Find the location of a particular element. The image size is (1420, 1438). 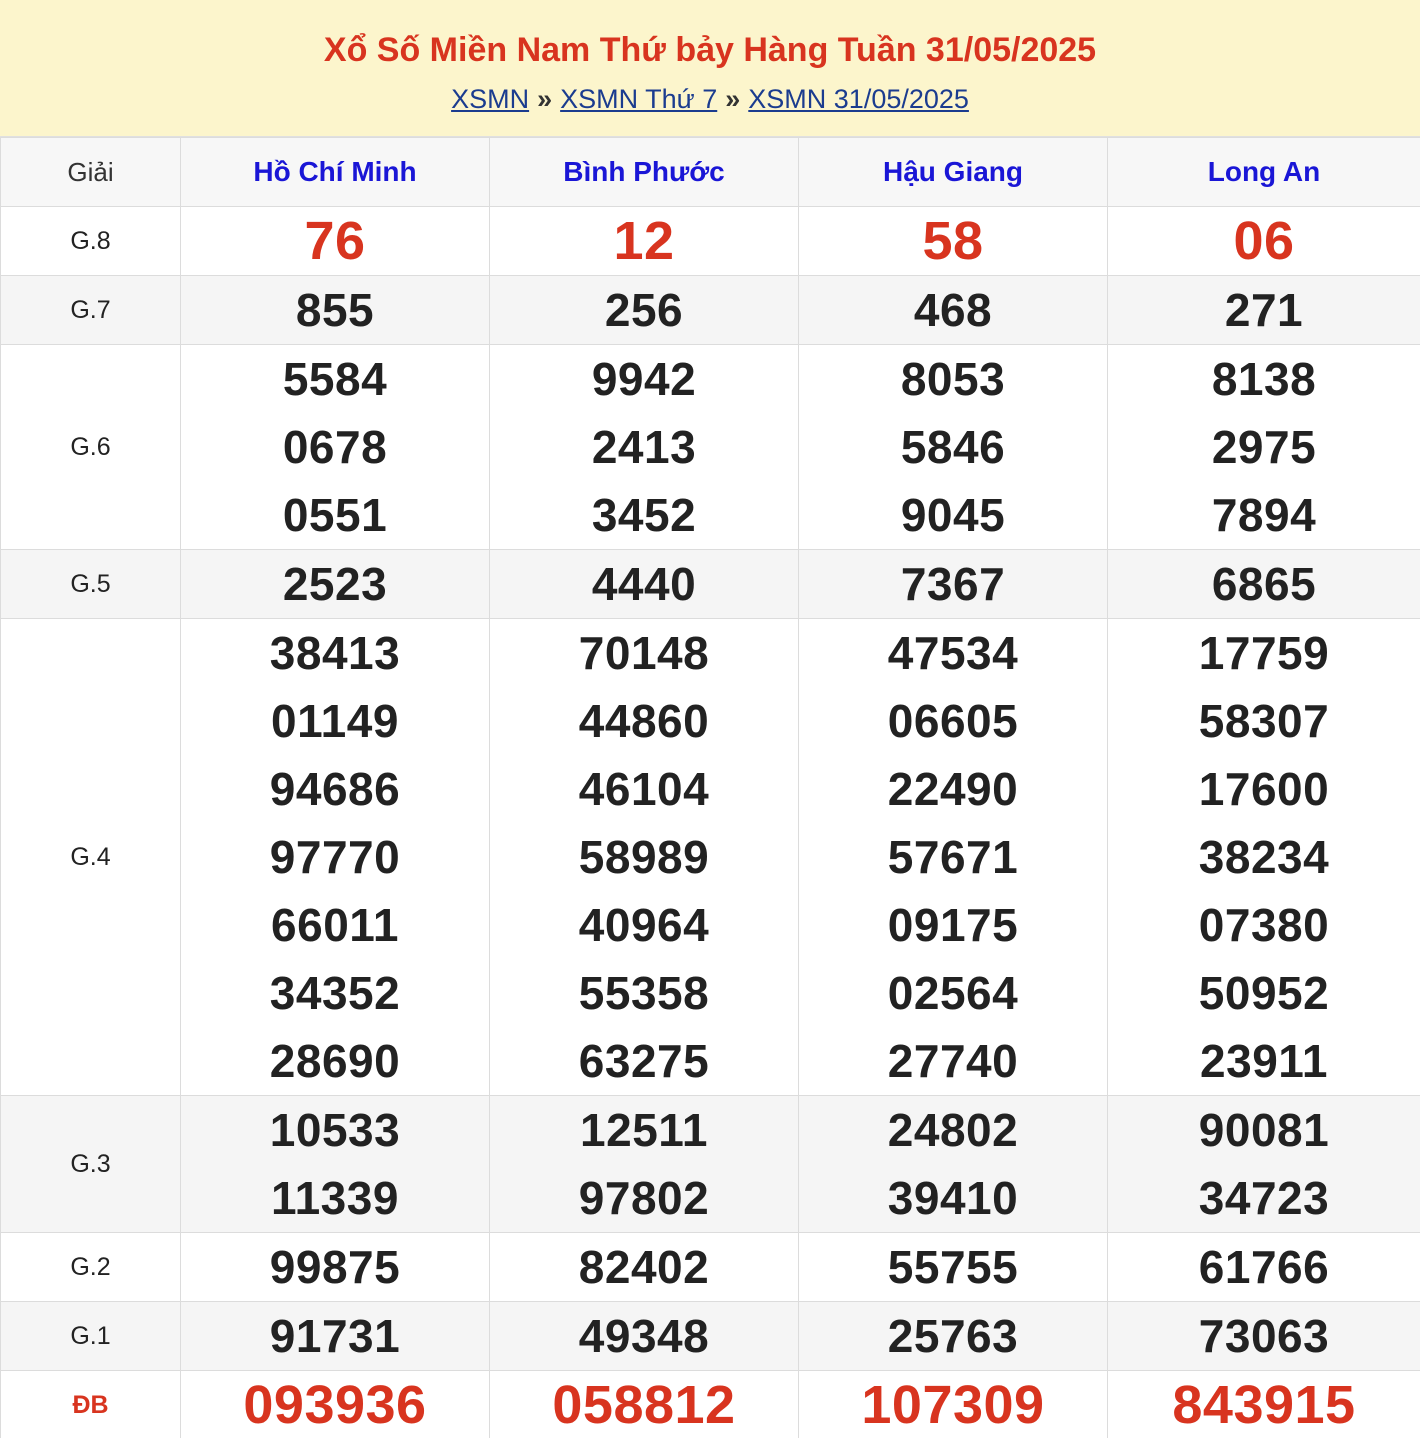

province-header: Bình Phước is located at coordinates (644, 172).